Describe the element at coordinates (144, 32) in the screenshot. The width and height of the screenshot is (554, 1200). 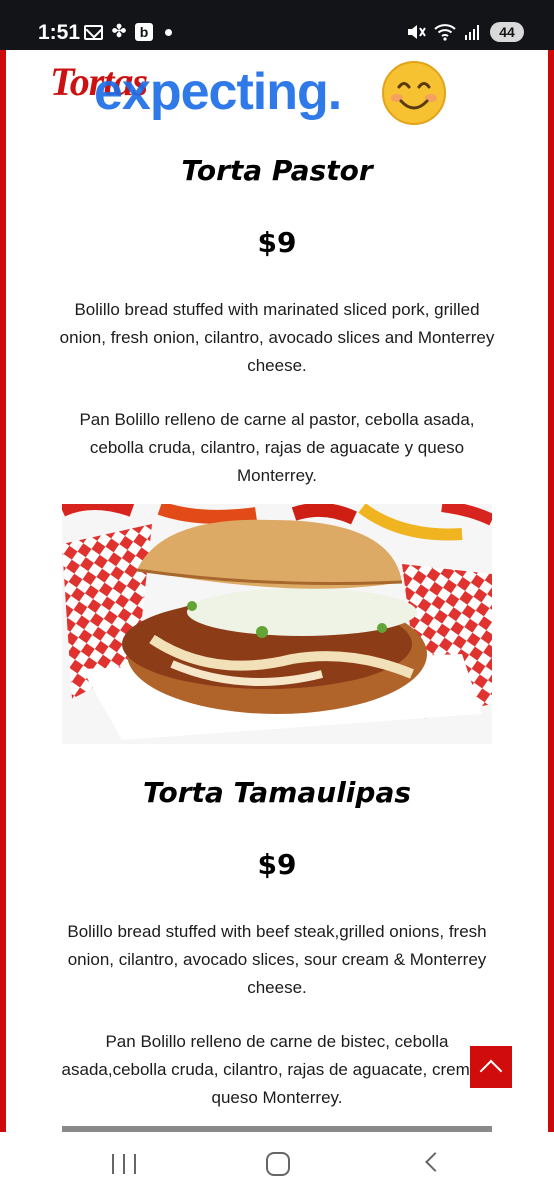
I see `b-app-icon: b` at that location.